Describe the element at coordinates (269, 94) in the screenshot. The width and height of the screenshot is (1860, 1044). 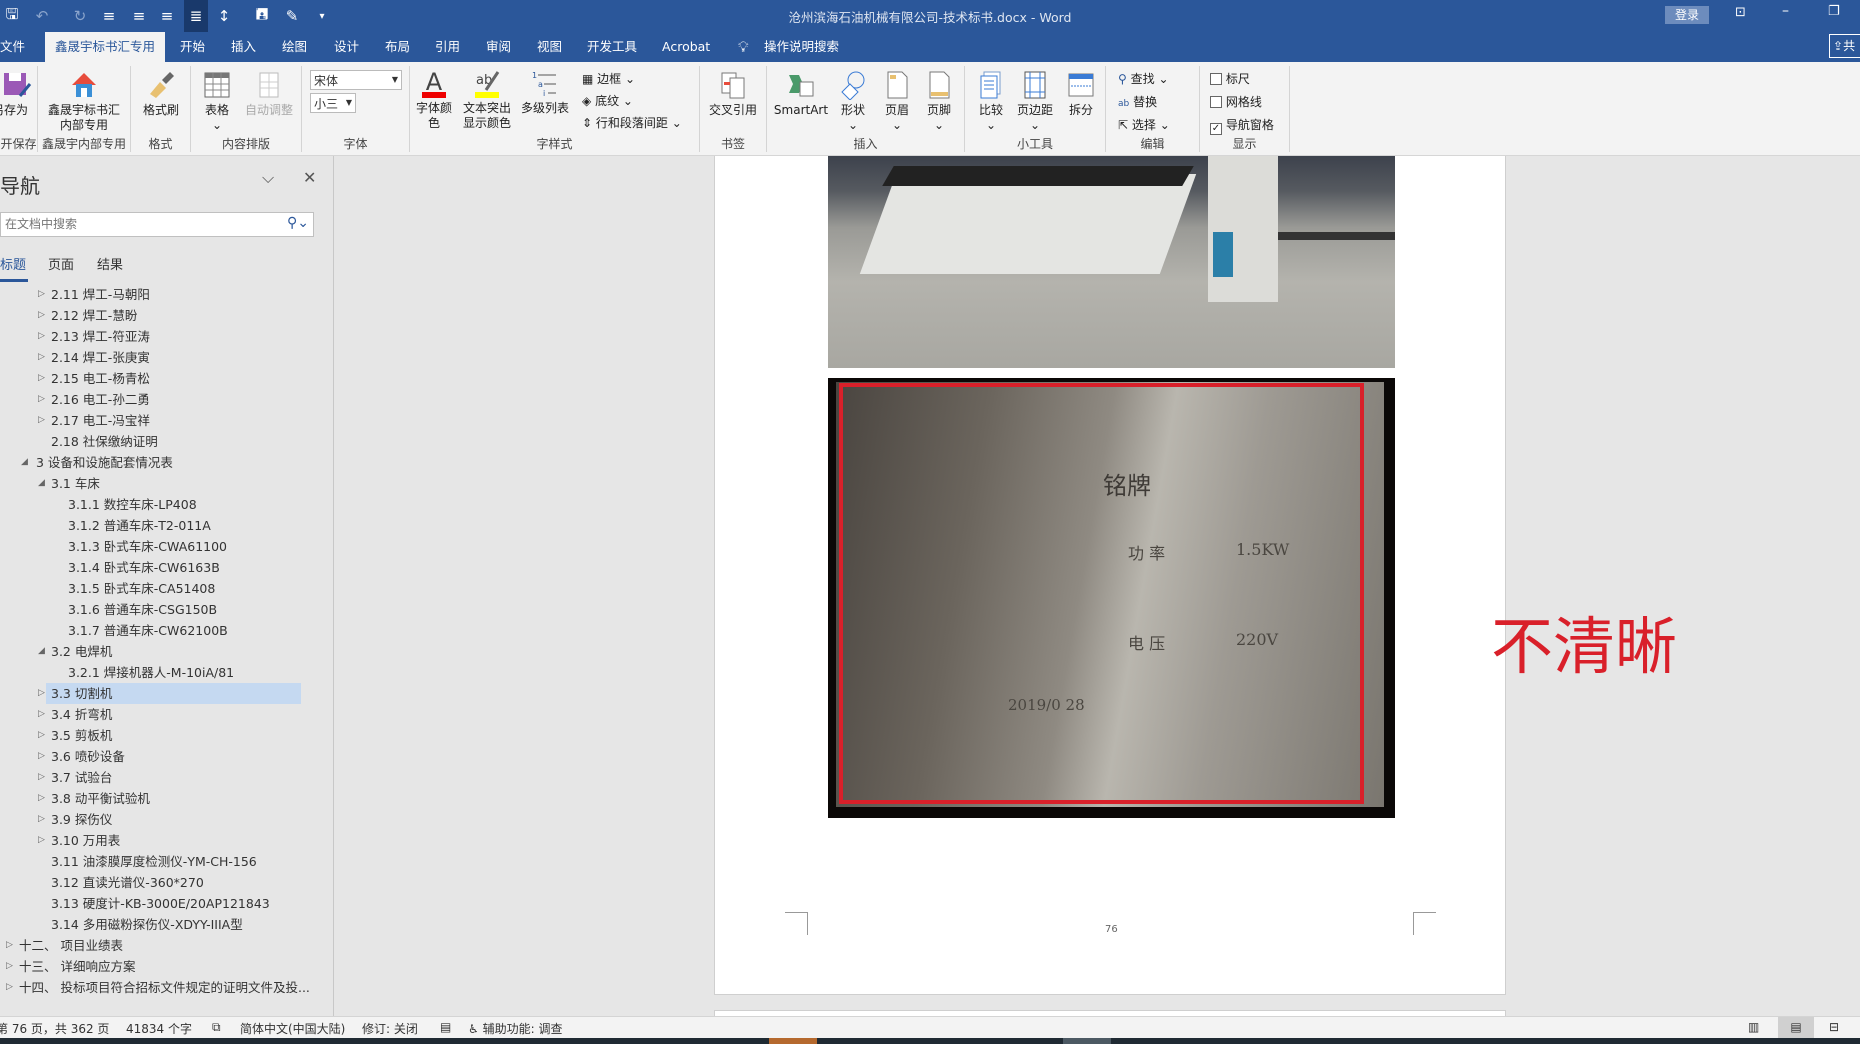
I see `auto-adjust-button: 自动调整` at that location.